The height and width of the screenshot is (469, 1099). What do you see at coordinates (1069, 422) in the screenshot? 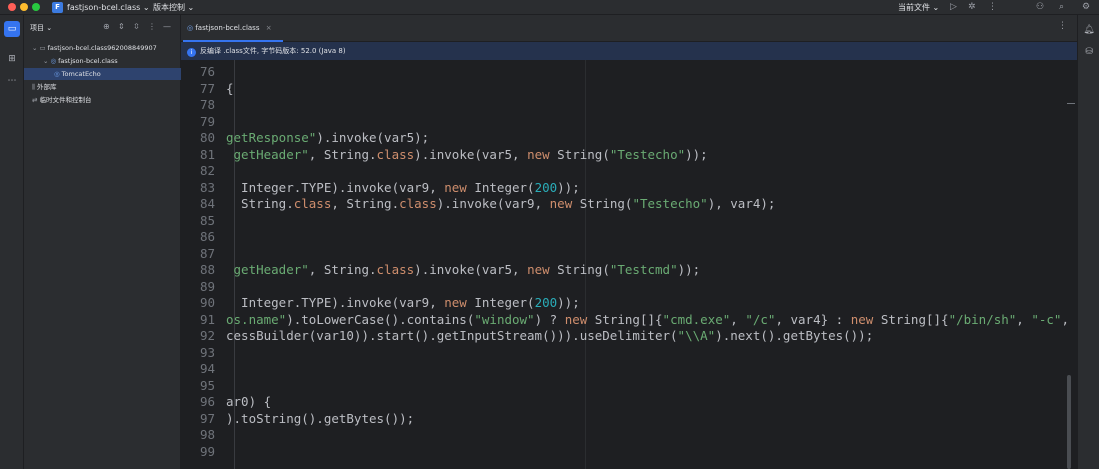
I see `vertical-scrollbar` at bounding box center [1069, 422].